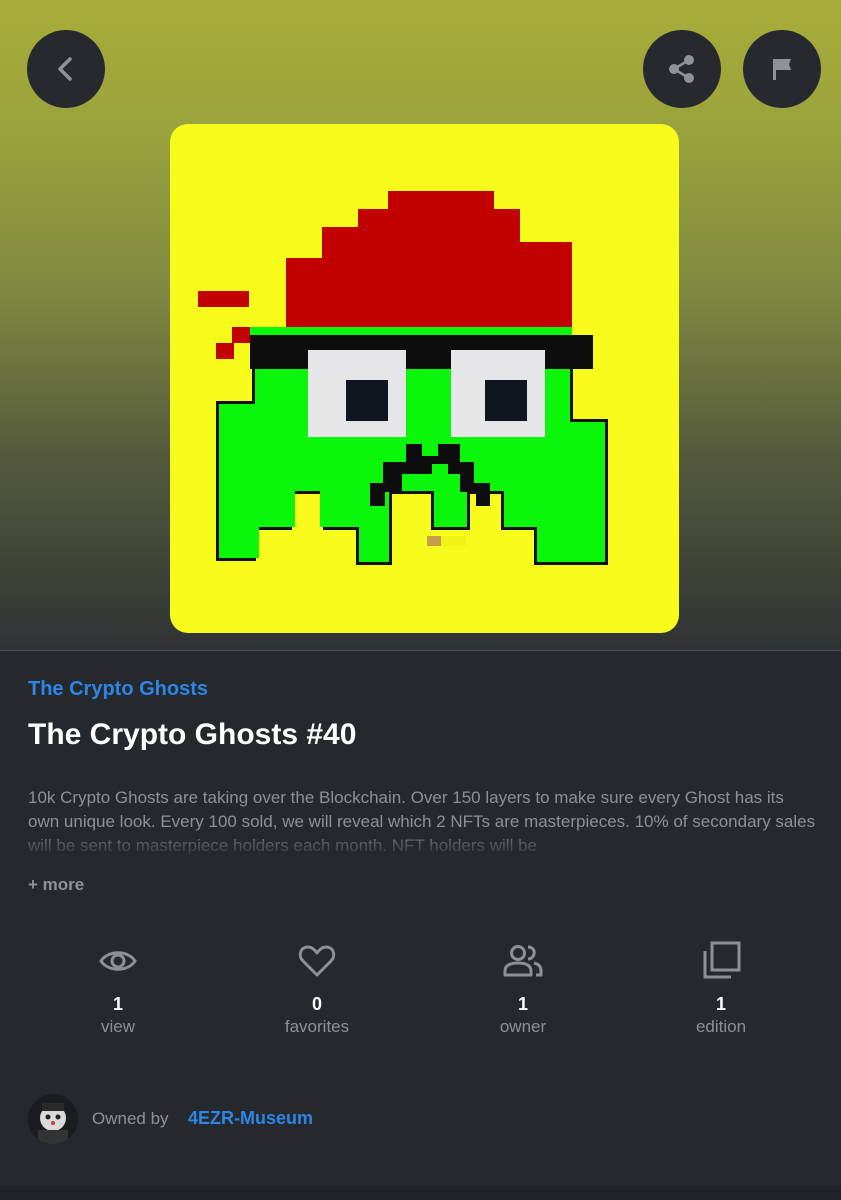 The width and height of the screenshot is (841, 1200). I want to click on stats-row: 1 view 0 favorites 1 owner 1 edition, so click(420, 991).